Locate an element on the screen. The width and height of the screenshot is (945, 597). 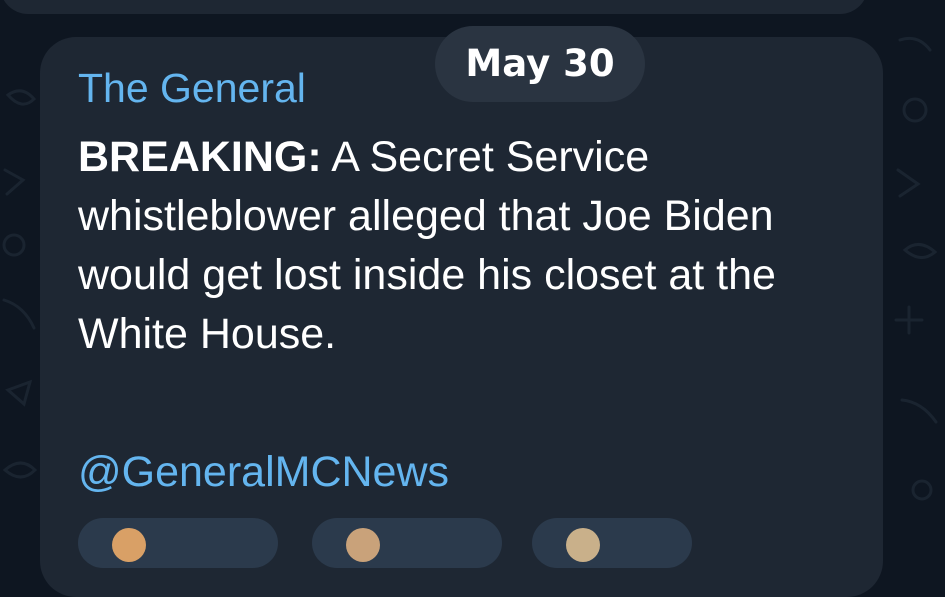
previous-message-bubble is located at coordinates (434, 7).